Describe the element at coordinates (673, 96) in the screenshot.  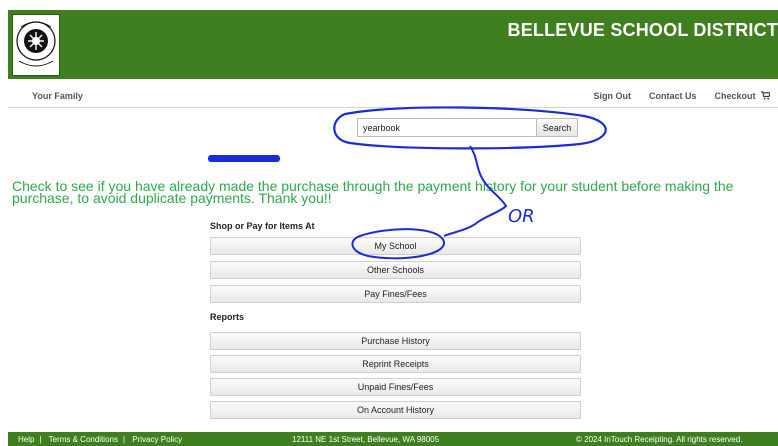
I see `contact-us-link: Contact Us` at that location.